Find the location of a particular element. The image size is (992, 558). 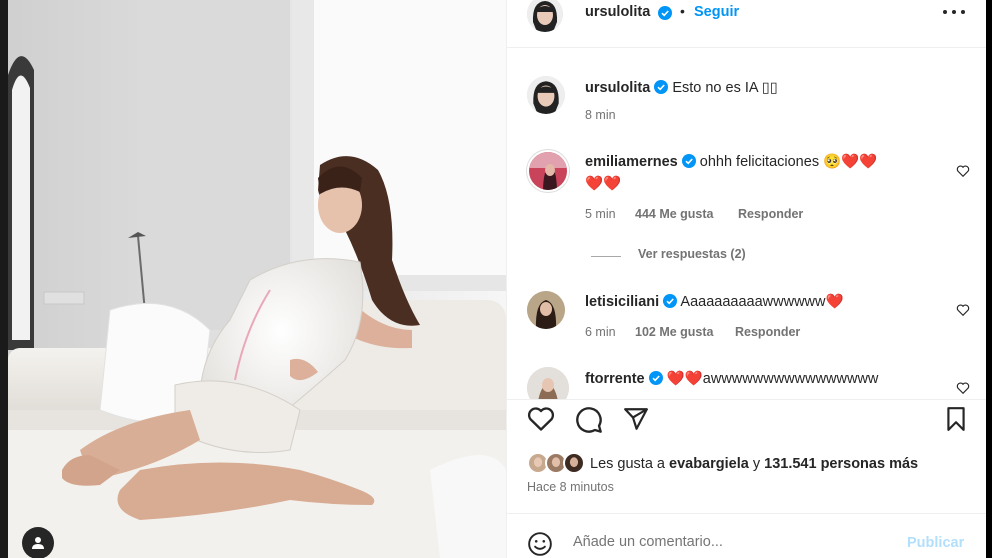

comment-text: ❤️❤️awwwwwwwwwwwwwwww is located at coordinates (772, 379).